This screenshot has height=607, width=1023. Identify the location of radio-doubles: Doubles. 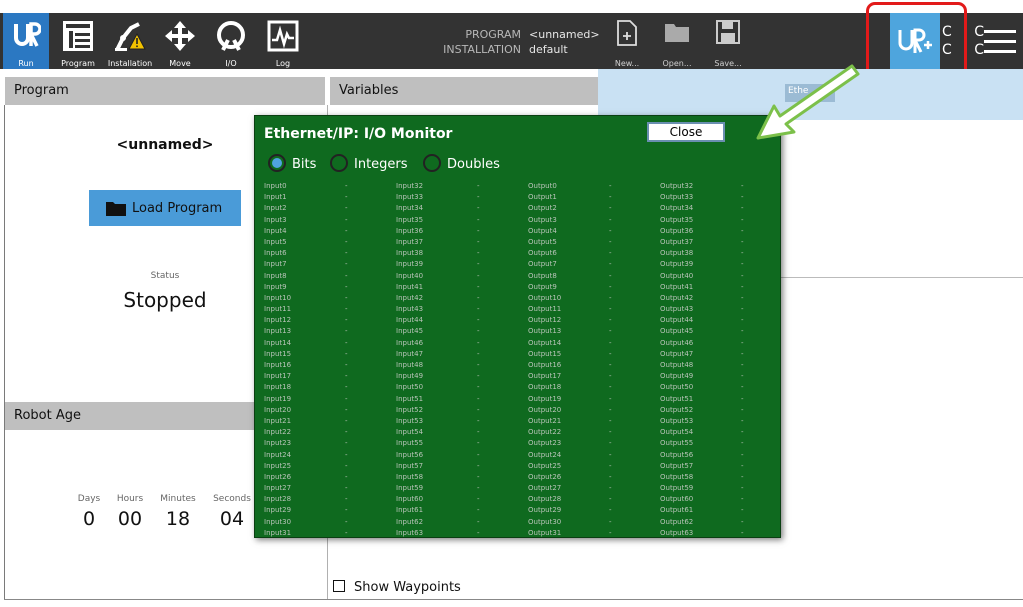
(461, 163).